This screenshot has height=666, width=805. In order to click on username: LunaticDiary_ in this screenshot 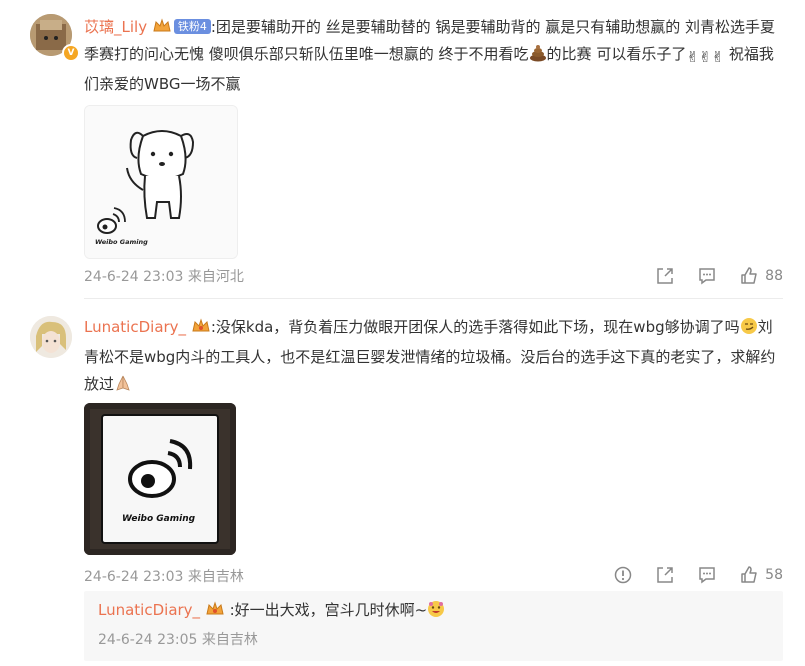, I will do `click(135, 327)`.